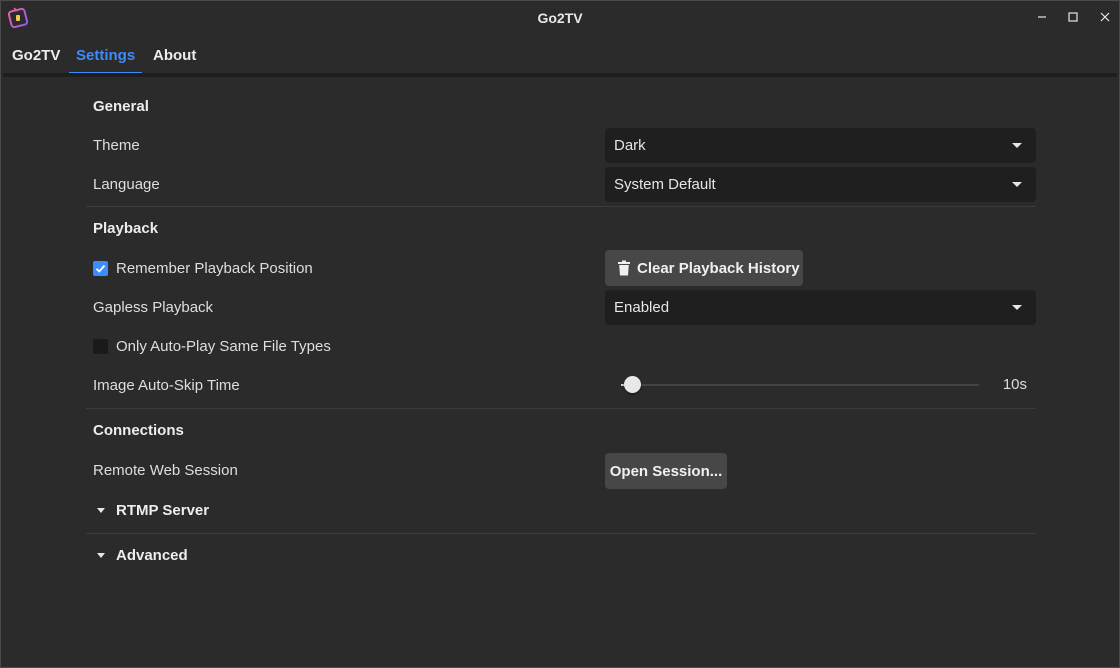  What do you see at coordinates (116, 145) in the screenshot?
I see `theme-label: Theme` at bounding box center [116, 145].